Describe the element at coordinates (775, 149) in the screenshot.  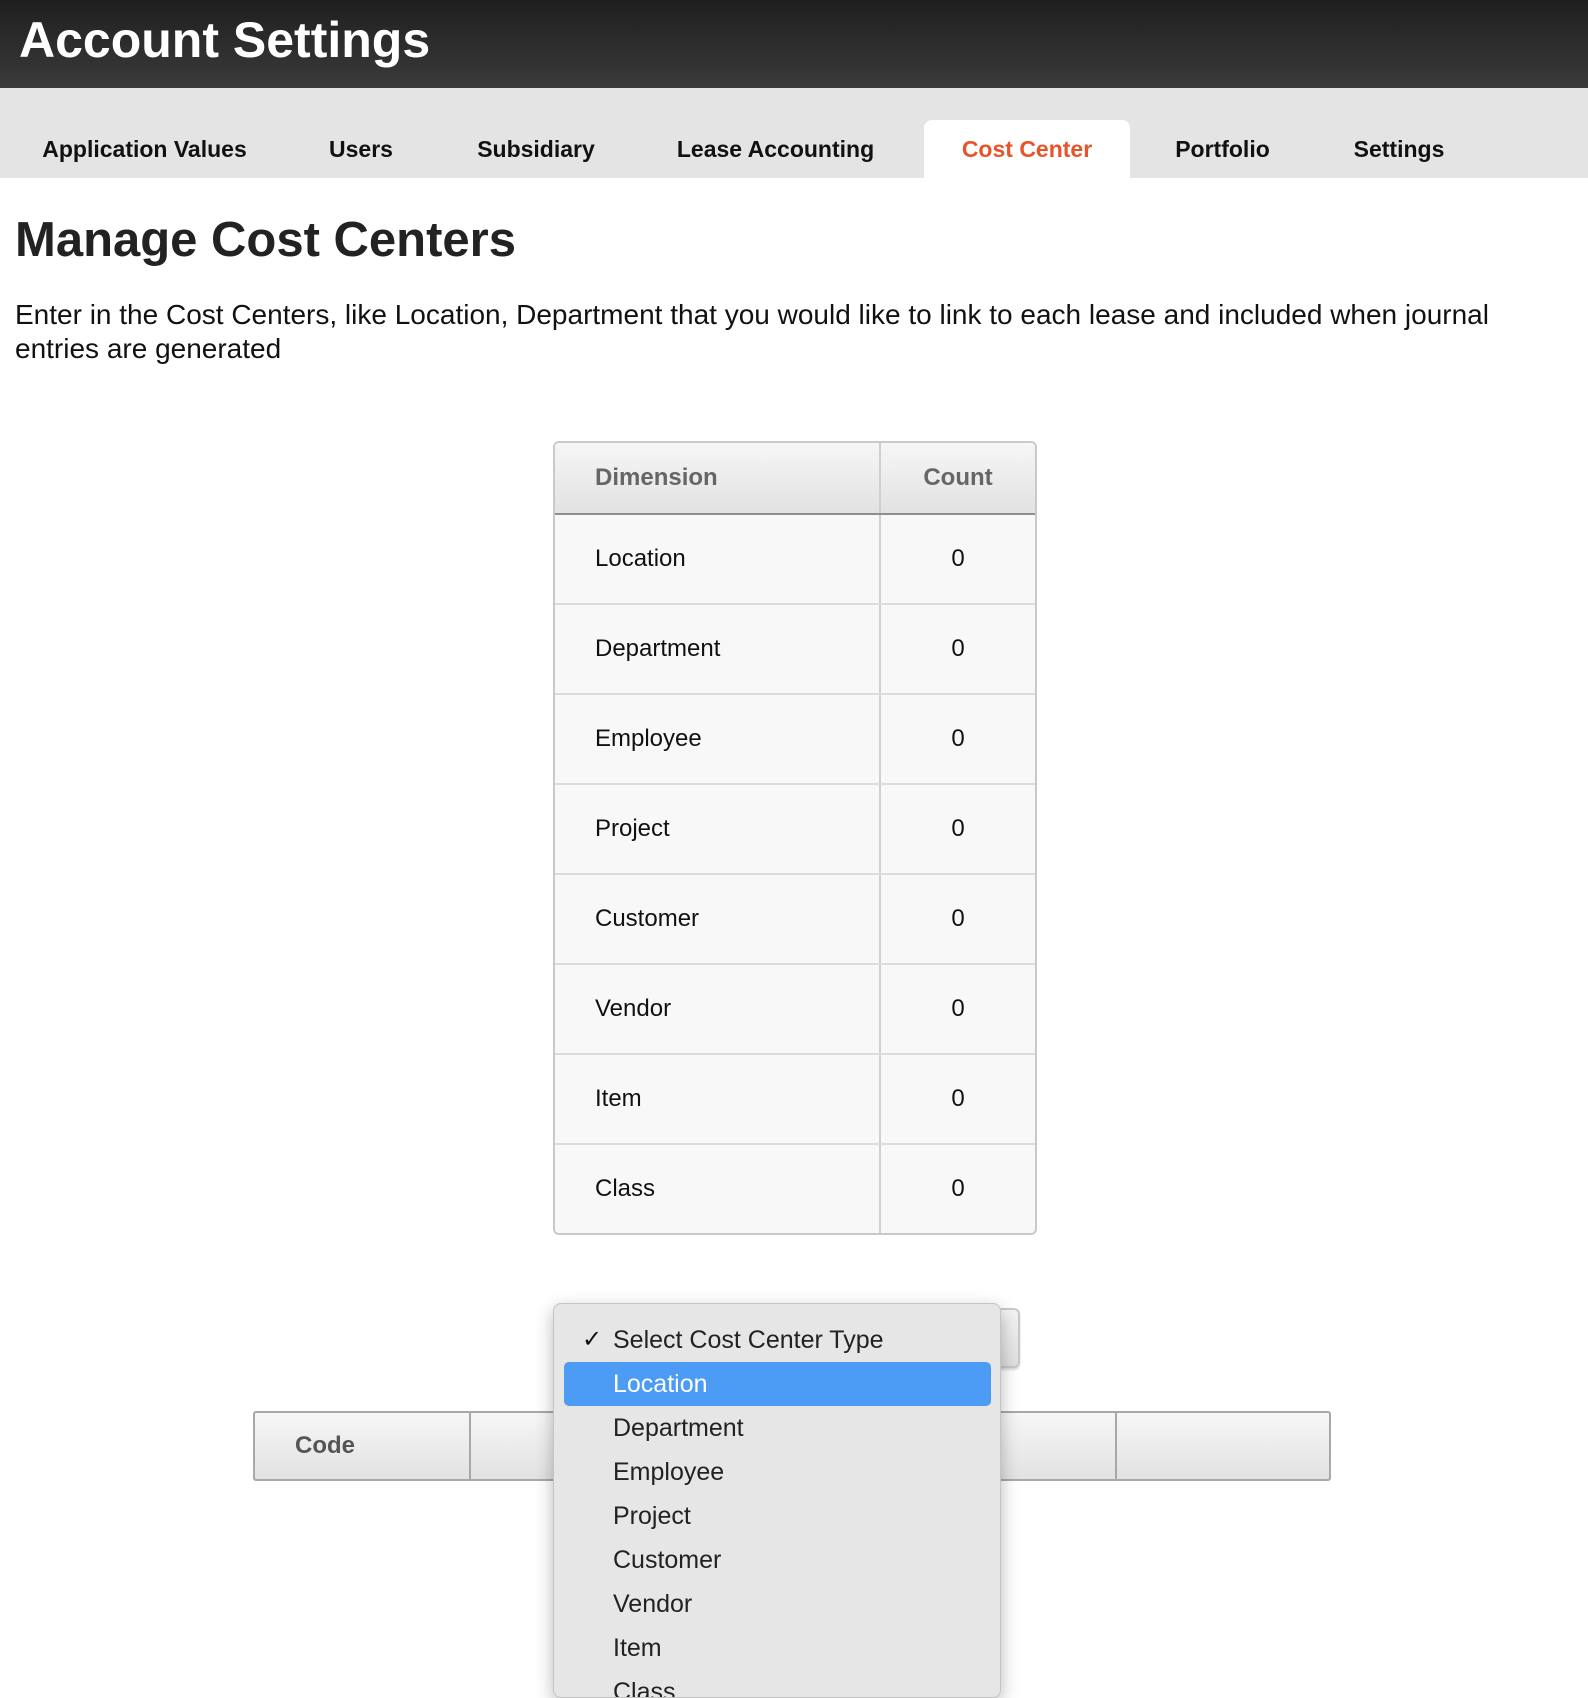
I see `tab-lease-accounting: Lease Accounting` at that location.